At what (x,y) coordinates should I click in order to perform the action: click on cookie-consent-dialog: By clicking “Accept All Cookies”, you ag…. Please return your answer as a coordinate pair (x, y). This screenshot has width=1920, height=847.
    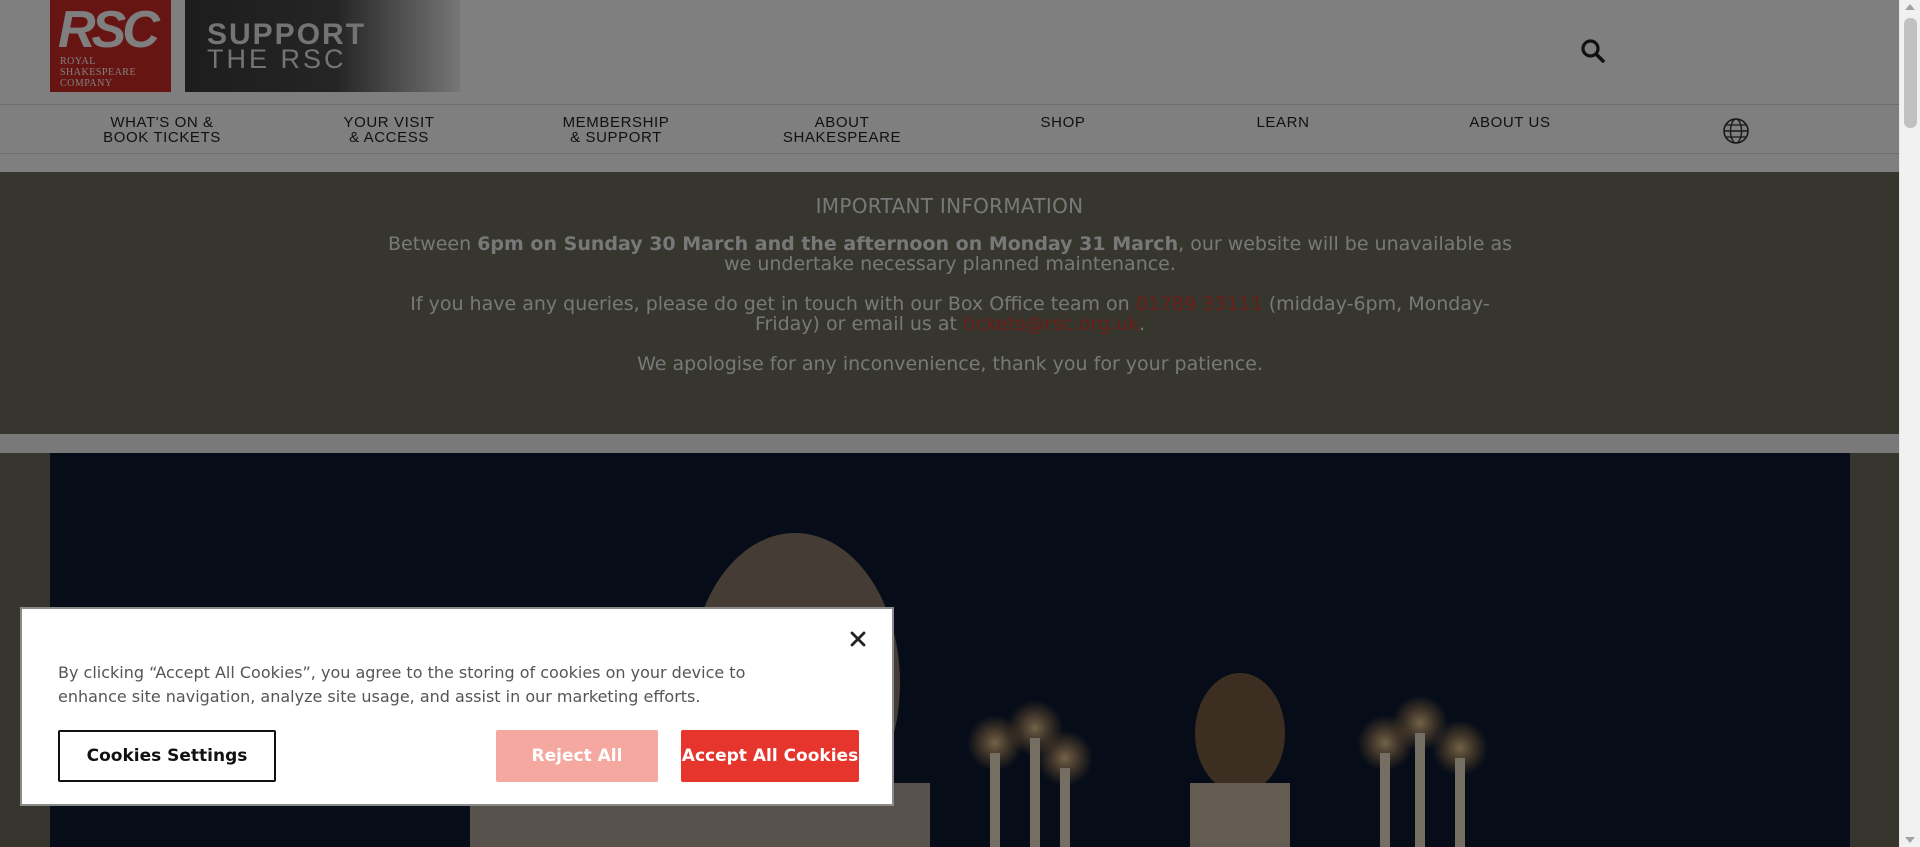
    Looking at the image, I should click on (457, 706).